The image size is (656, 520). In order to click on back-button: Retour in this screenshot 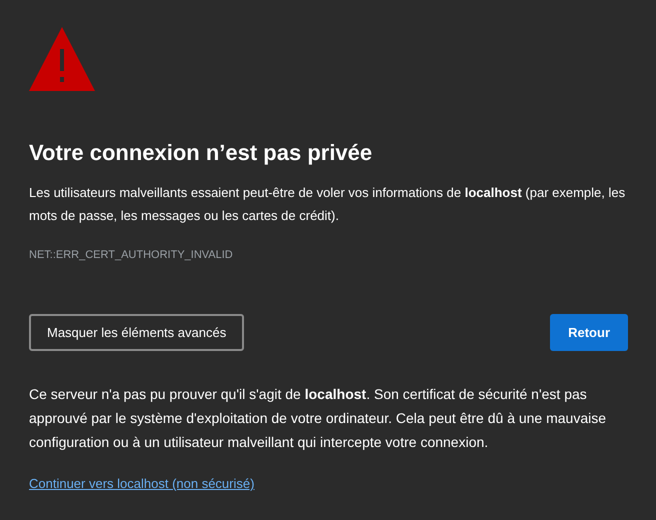, I will do `click(589, 332)`.